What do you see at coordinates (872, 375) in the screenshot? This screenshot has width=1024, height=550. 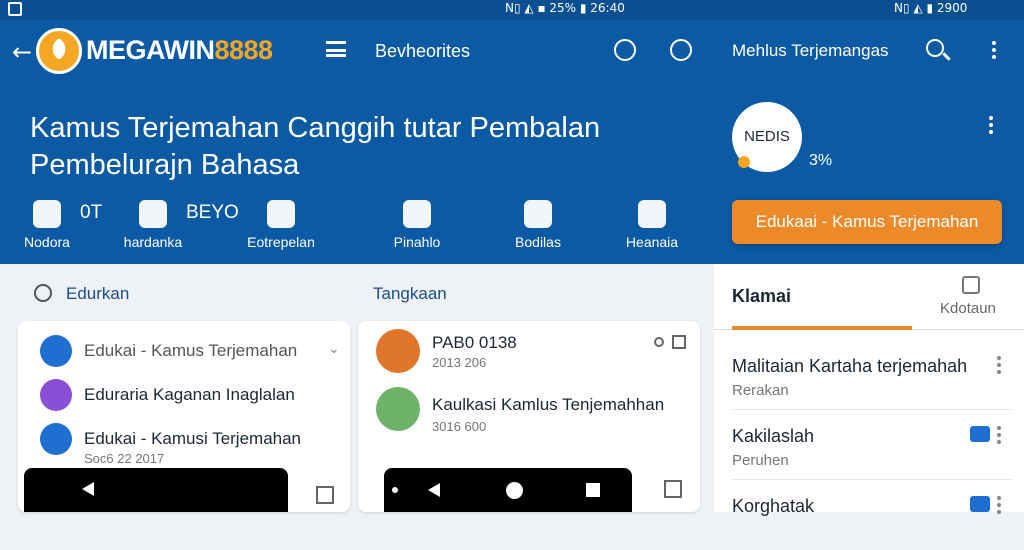 I see `list-item: Malitaian Kartaha terjemahah Rerakan` at bounding box center [872, 375].